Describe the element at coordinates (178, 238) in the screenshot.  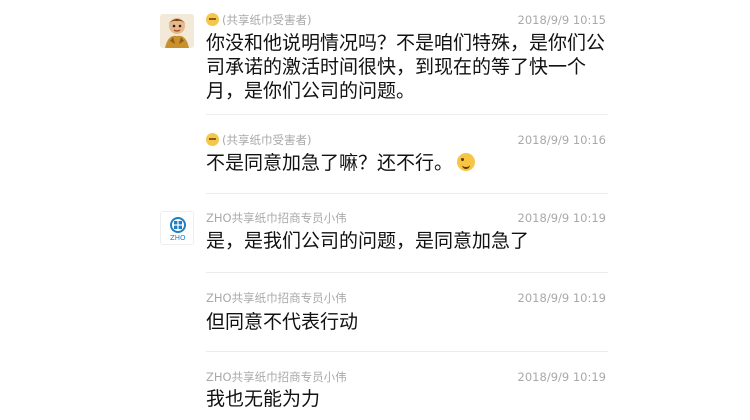
I see `avatar-label: ZHO` at that location.